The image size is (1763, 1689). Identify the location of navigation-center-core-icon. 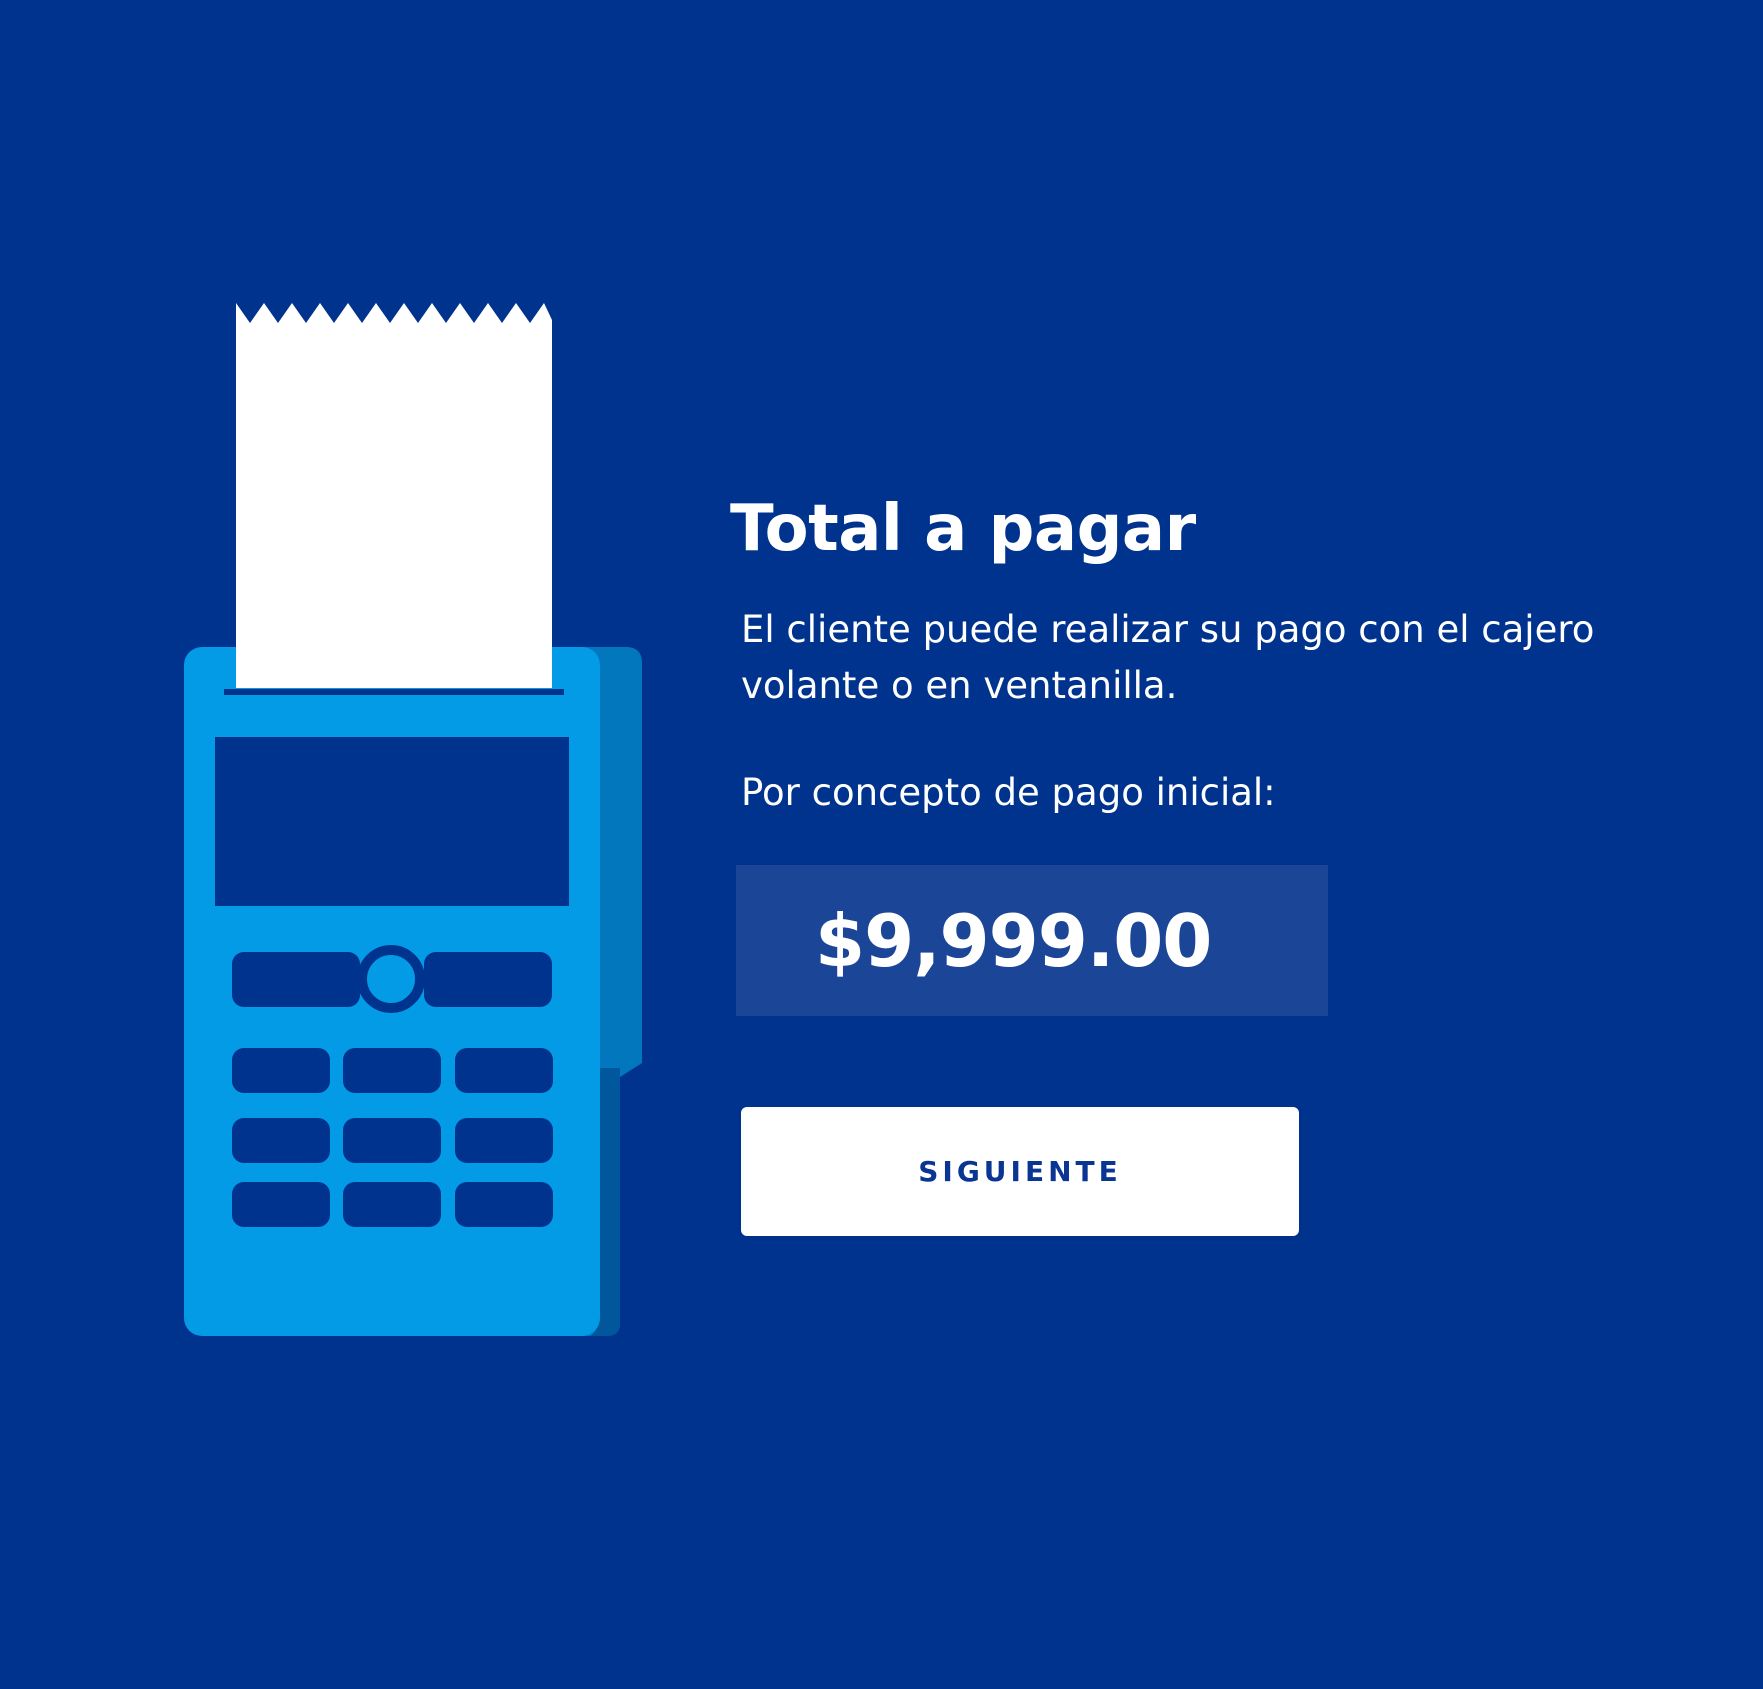
(391, 979).